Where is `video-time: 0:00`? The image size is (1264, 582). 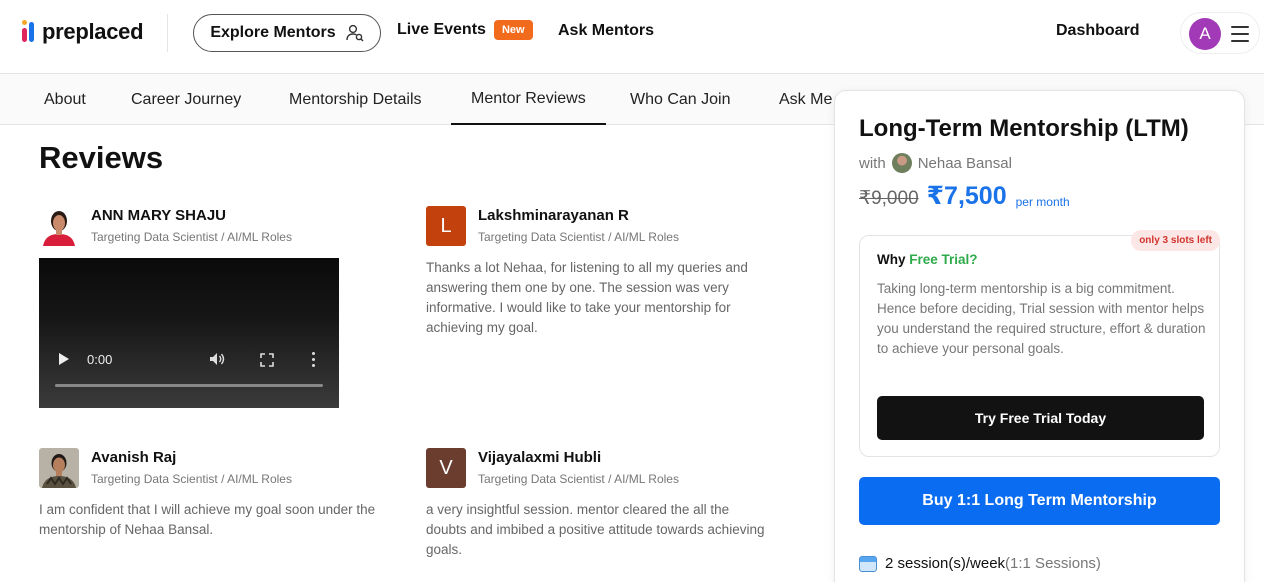
video-time: 0:00 is located at coordinates (100, 359).